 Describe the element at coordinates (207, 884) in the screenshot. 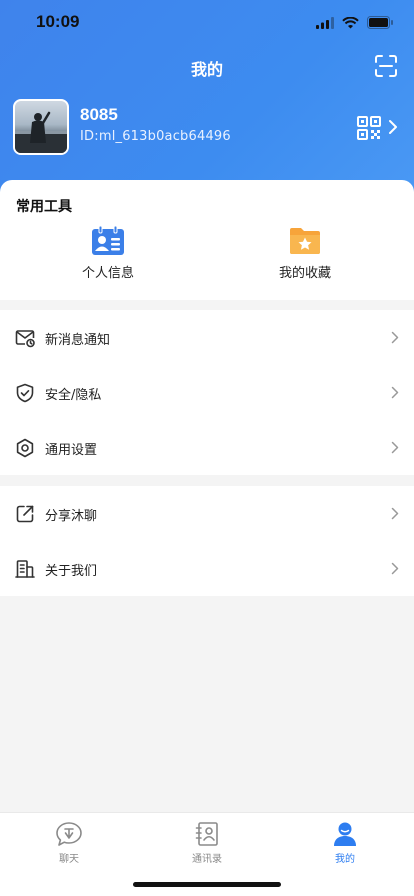

I see `home-indicator` at that location.